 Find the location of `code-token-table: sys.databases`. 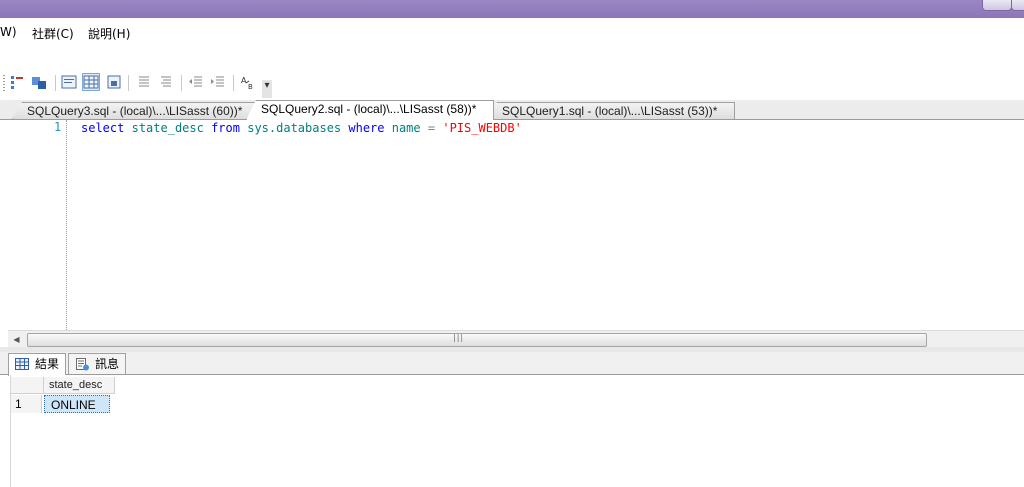

code-token-table: sys.databases is located at coordinates (294, 128).